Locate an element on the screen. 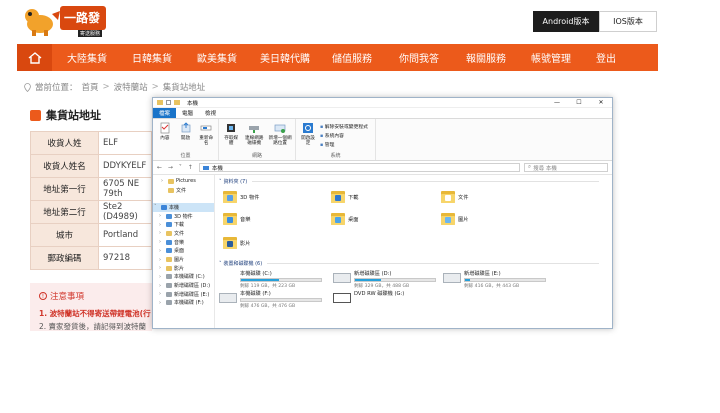 The image size is (720, 413). tree-item: › 新增磁碟區 (E:) is located at coordinates (183, 294).